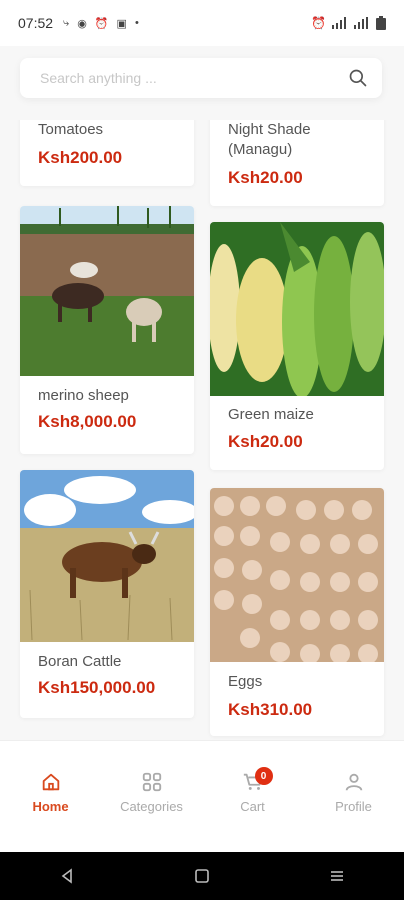 The image size is (404, 900). I want to click on search-input, so click(193, 78).